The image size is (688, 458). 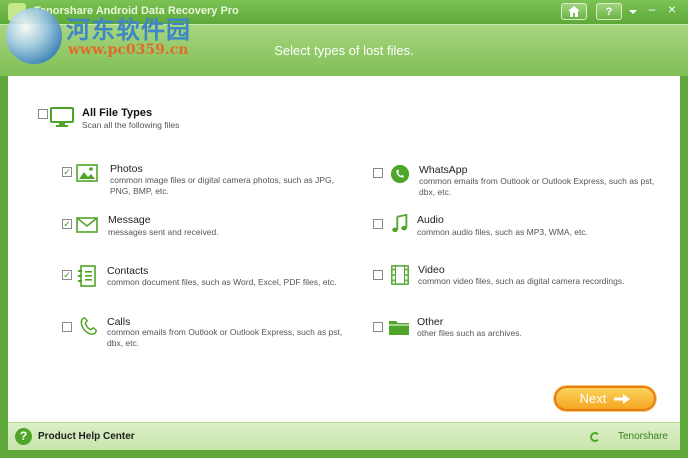 What do you see at coordinates (469, 333) in the screenshot?
I see `other-description: other files such as archives.` at bounding box center [469, 333].